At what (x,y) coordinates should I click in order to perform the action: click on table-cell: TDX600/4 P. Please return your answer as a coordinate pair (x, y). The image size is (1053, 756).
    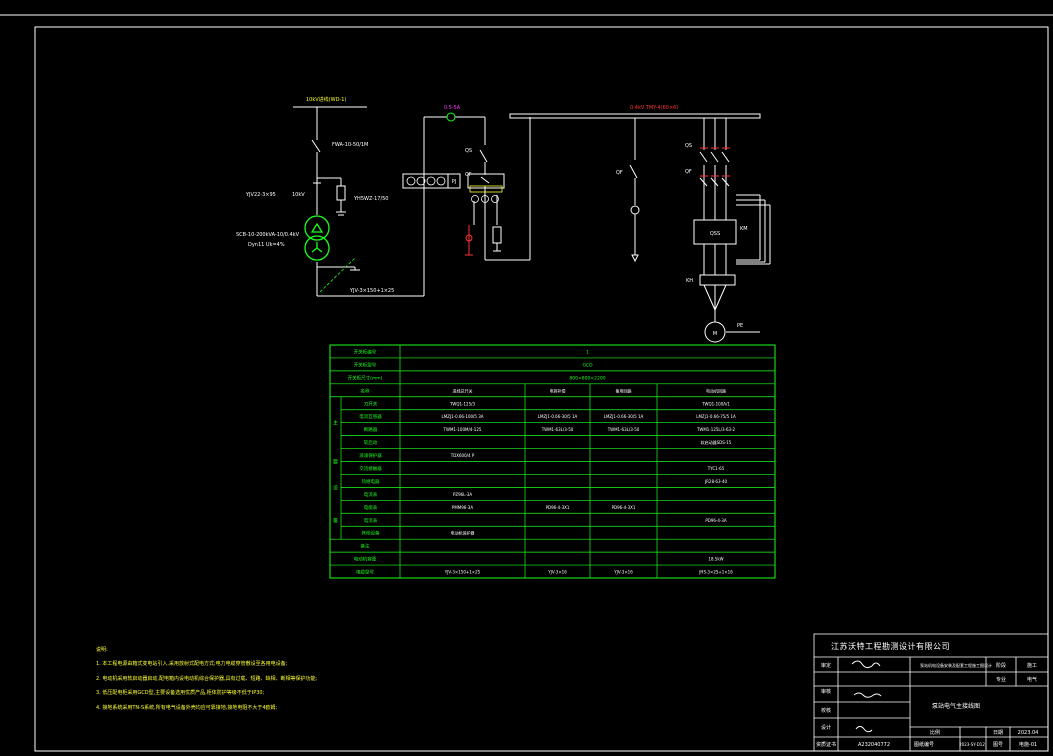
    Looking at the image, I should click on (462, 455).